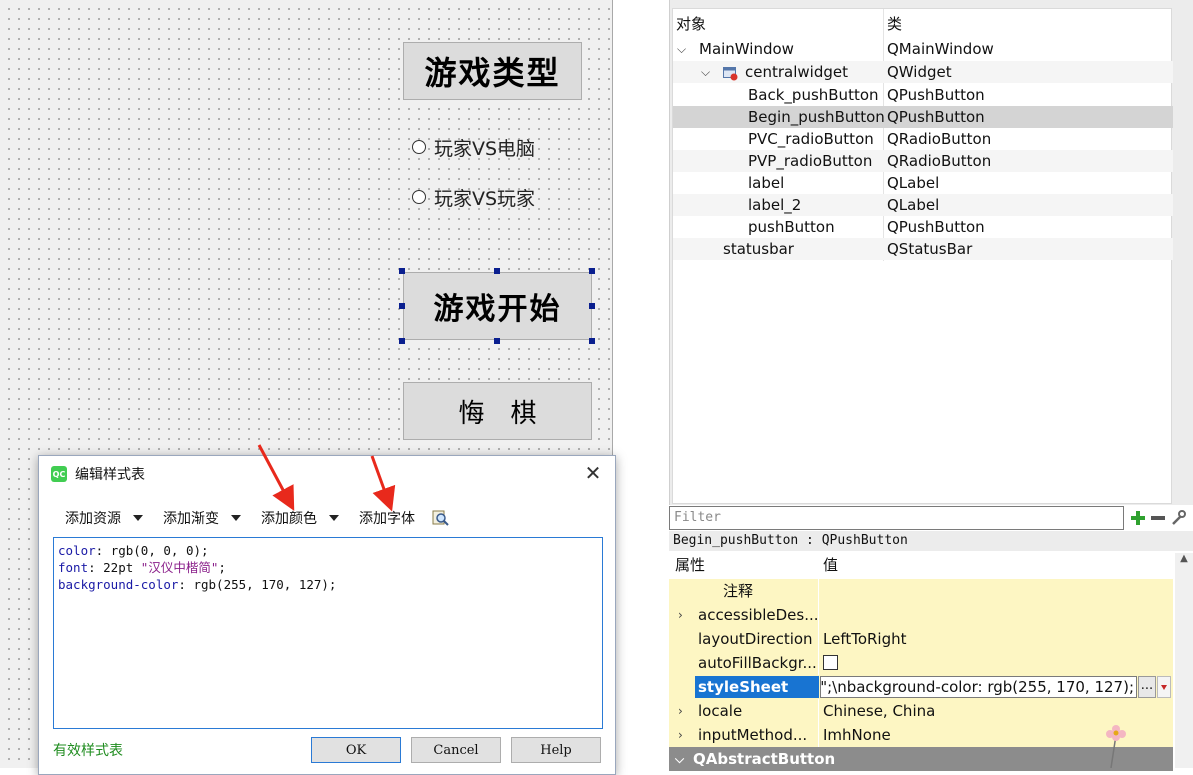 Image resolution: width=1193 pixels, height=775 pixels. I want to click on arrow-to-add-font, so click(383, 483).